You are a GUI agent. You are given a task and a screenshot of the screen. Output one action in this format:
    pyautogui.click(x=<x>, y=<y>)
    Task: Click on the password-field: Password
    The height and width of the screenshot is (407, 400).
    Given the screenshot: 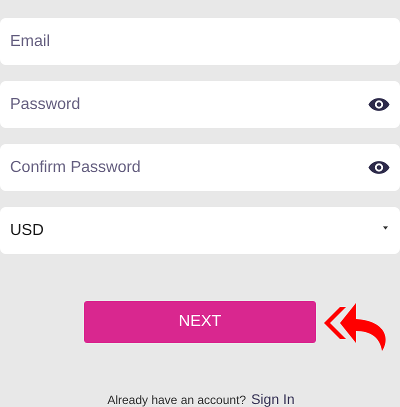 What is the action you would take?
    pyautogui.click(x=200, y=104)
    